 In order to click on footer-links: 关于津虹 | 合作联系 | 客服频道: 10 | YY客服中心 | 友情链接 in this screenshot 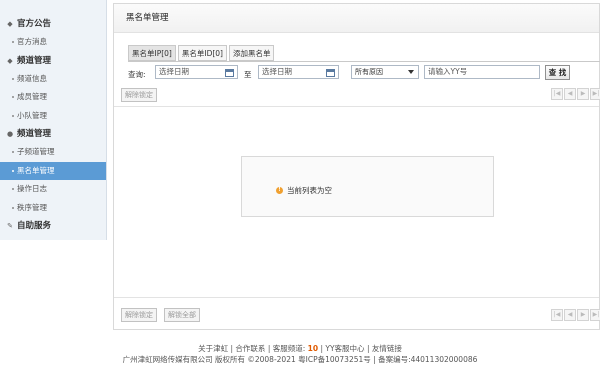, I will do `click(300, 348)`.